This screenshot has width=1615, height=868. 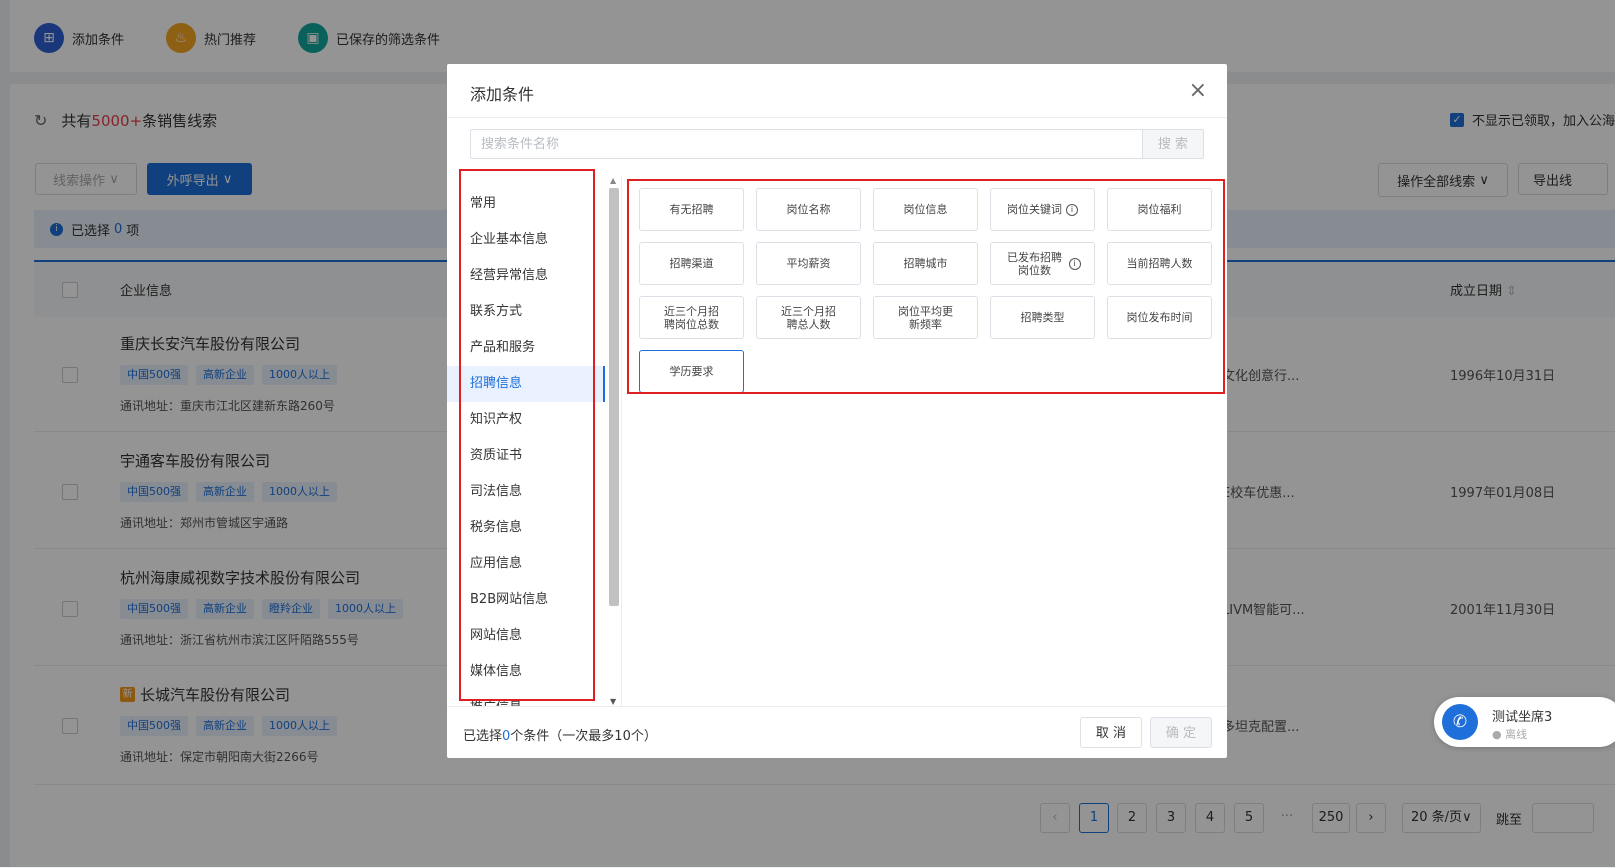 I want to click on scroll-down-icon: ▼, so click(x=613, y=701).